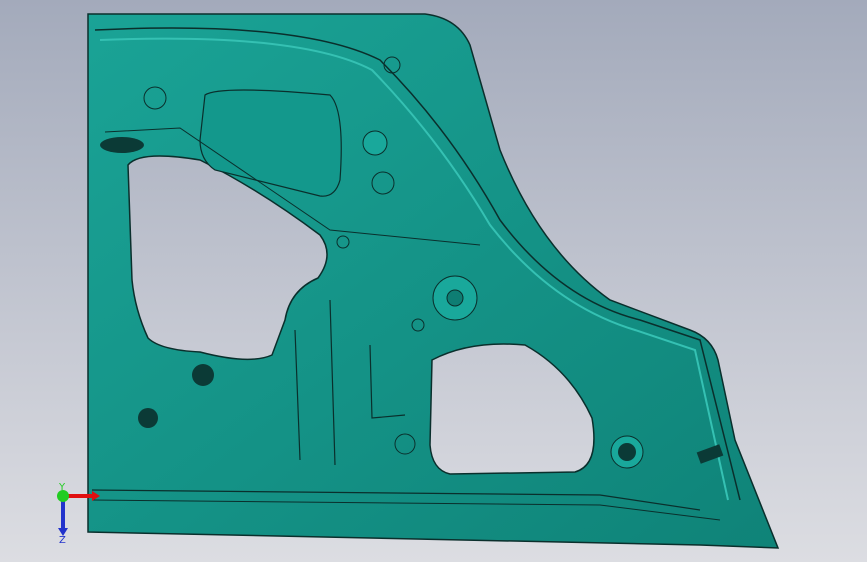 The width and height of the screenshot is (867, 562). Describe the element at coordinates (62, 487) in the screenshot. I see `y-axis-label: Y` at that location.